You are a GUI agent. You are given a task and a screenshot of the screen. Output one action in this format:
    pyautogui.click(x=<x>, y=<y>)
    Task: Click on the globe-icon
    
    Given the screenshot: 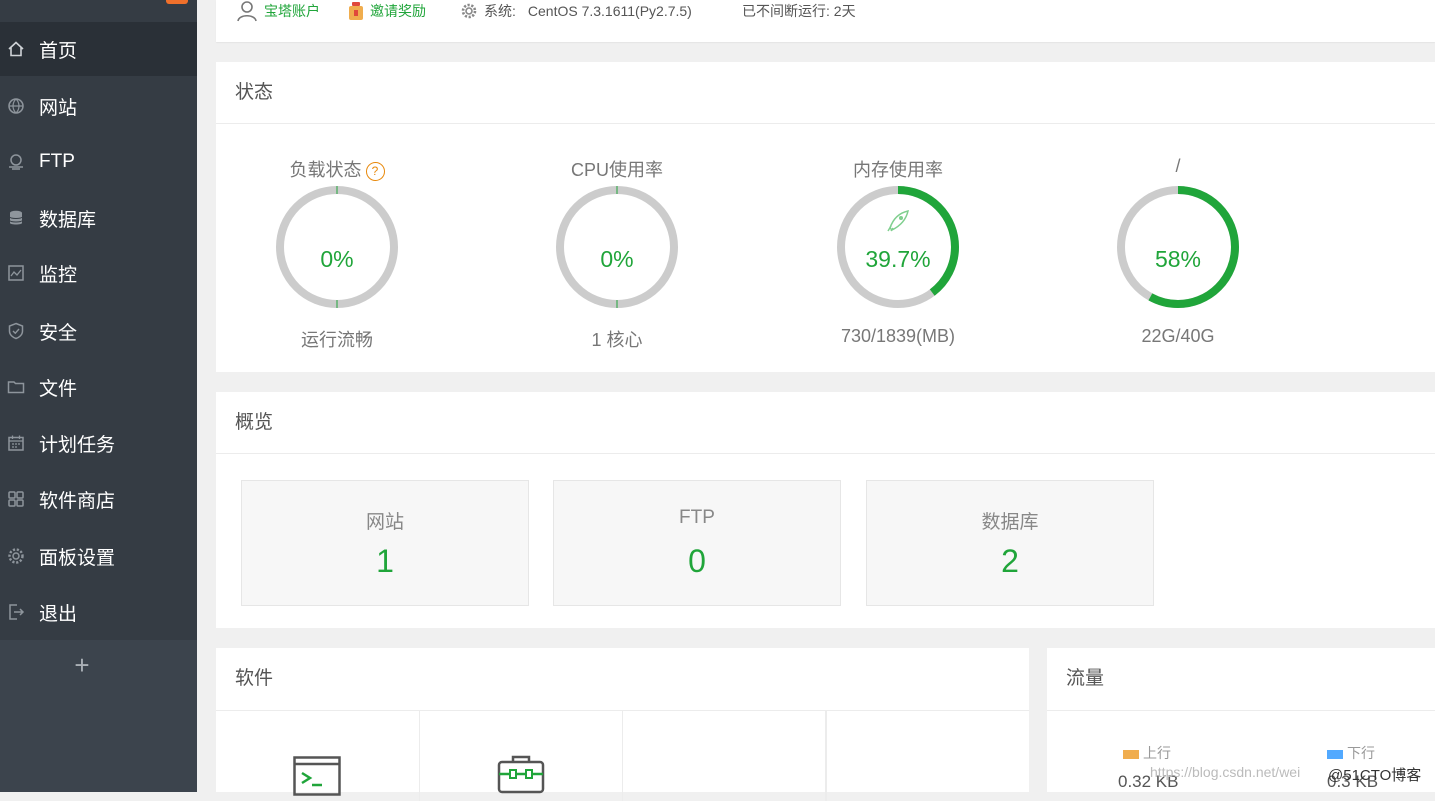 What is the action you would take?
    pyautogui.click(x=16, y=106)
    